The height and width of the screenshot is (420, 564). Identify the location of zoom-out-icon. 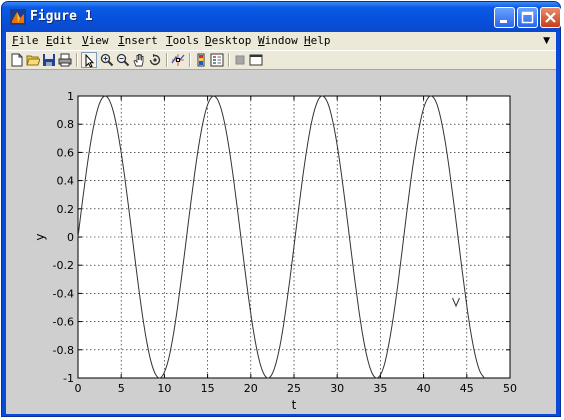
(123, 60).